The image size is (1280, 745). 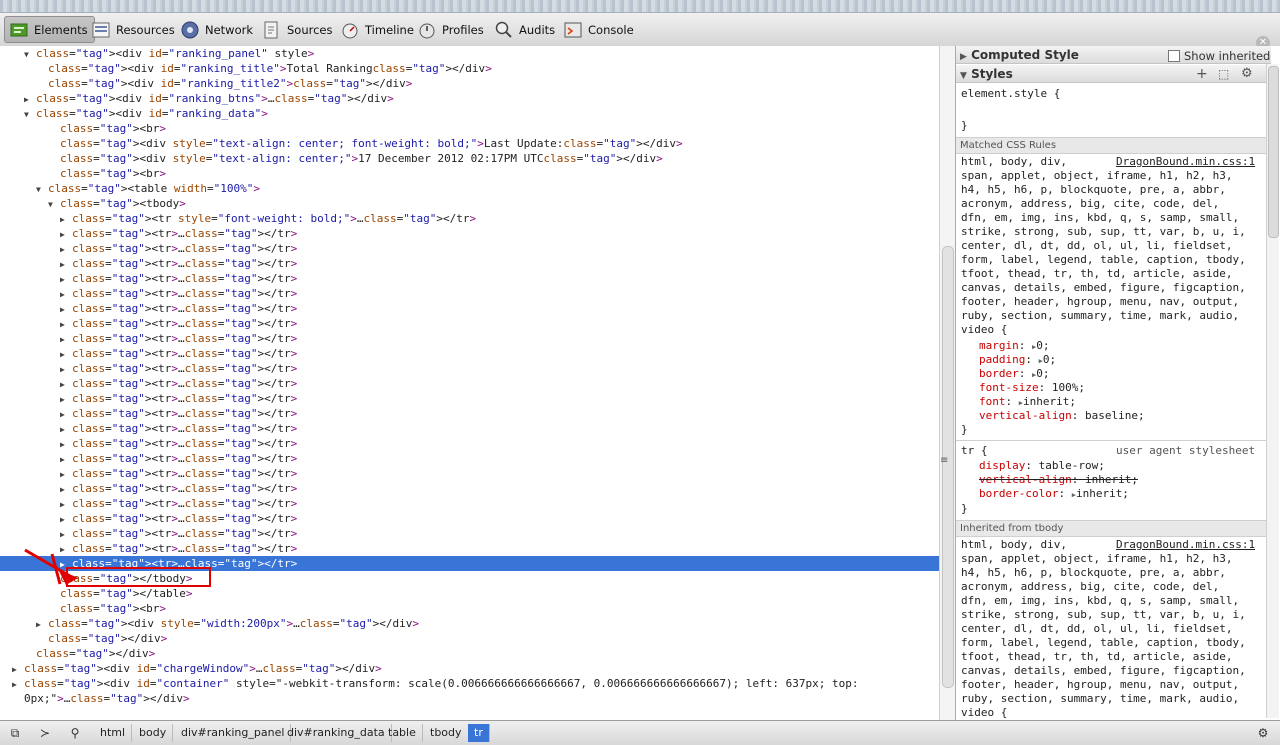 I want to click on splitter-handle-icon: ≡, so click(x=944, y=460).